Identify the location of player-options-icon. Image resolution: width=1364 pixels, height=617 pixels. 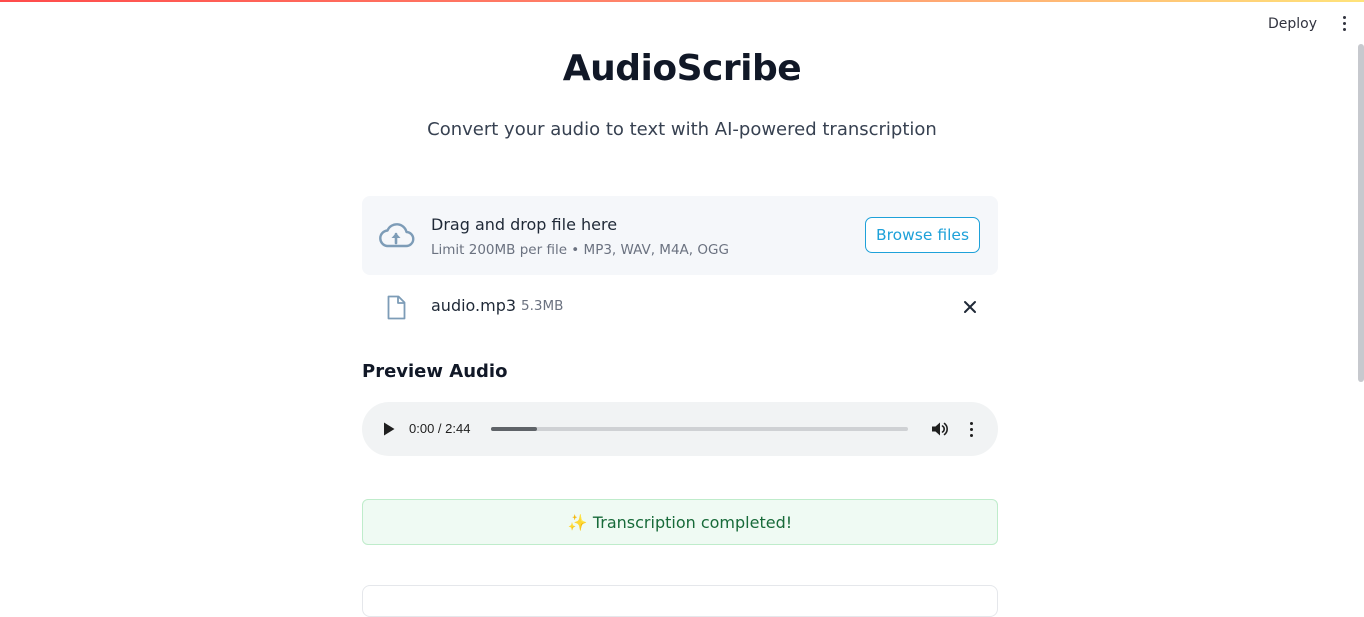
(971, 429).